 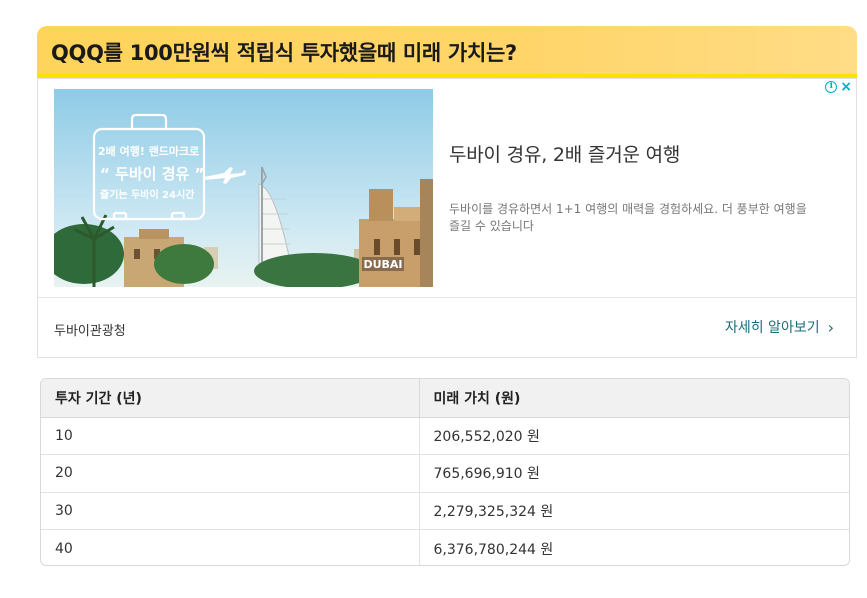 I want to click on page-title: QQQ를 100만원씩 적립식 투자했을때 미래 가치는?, so click(x=284, y=53).